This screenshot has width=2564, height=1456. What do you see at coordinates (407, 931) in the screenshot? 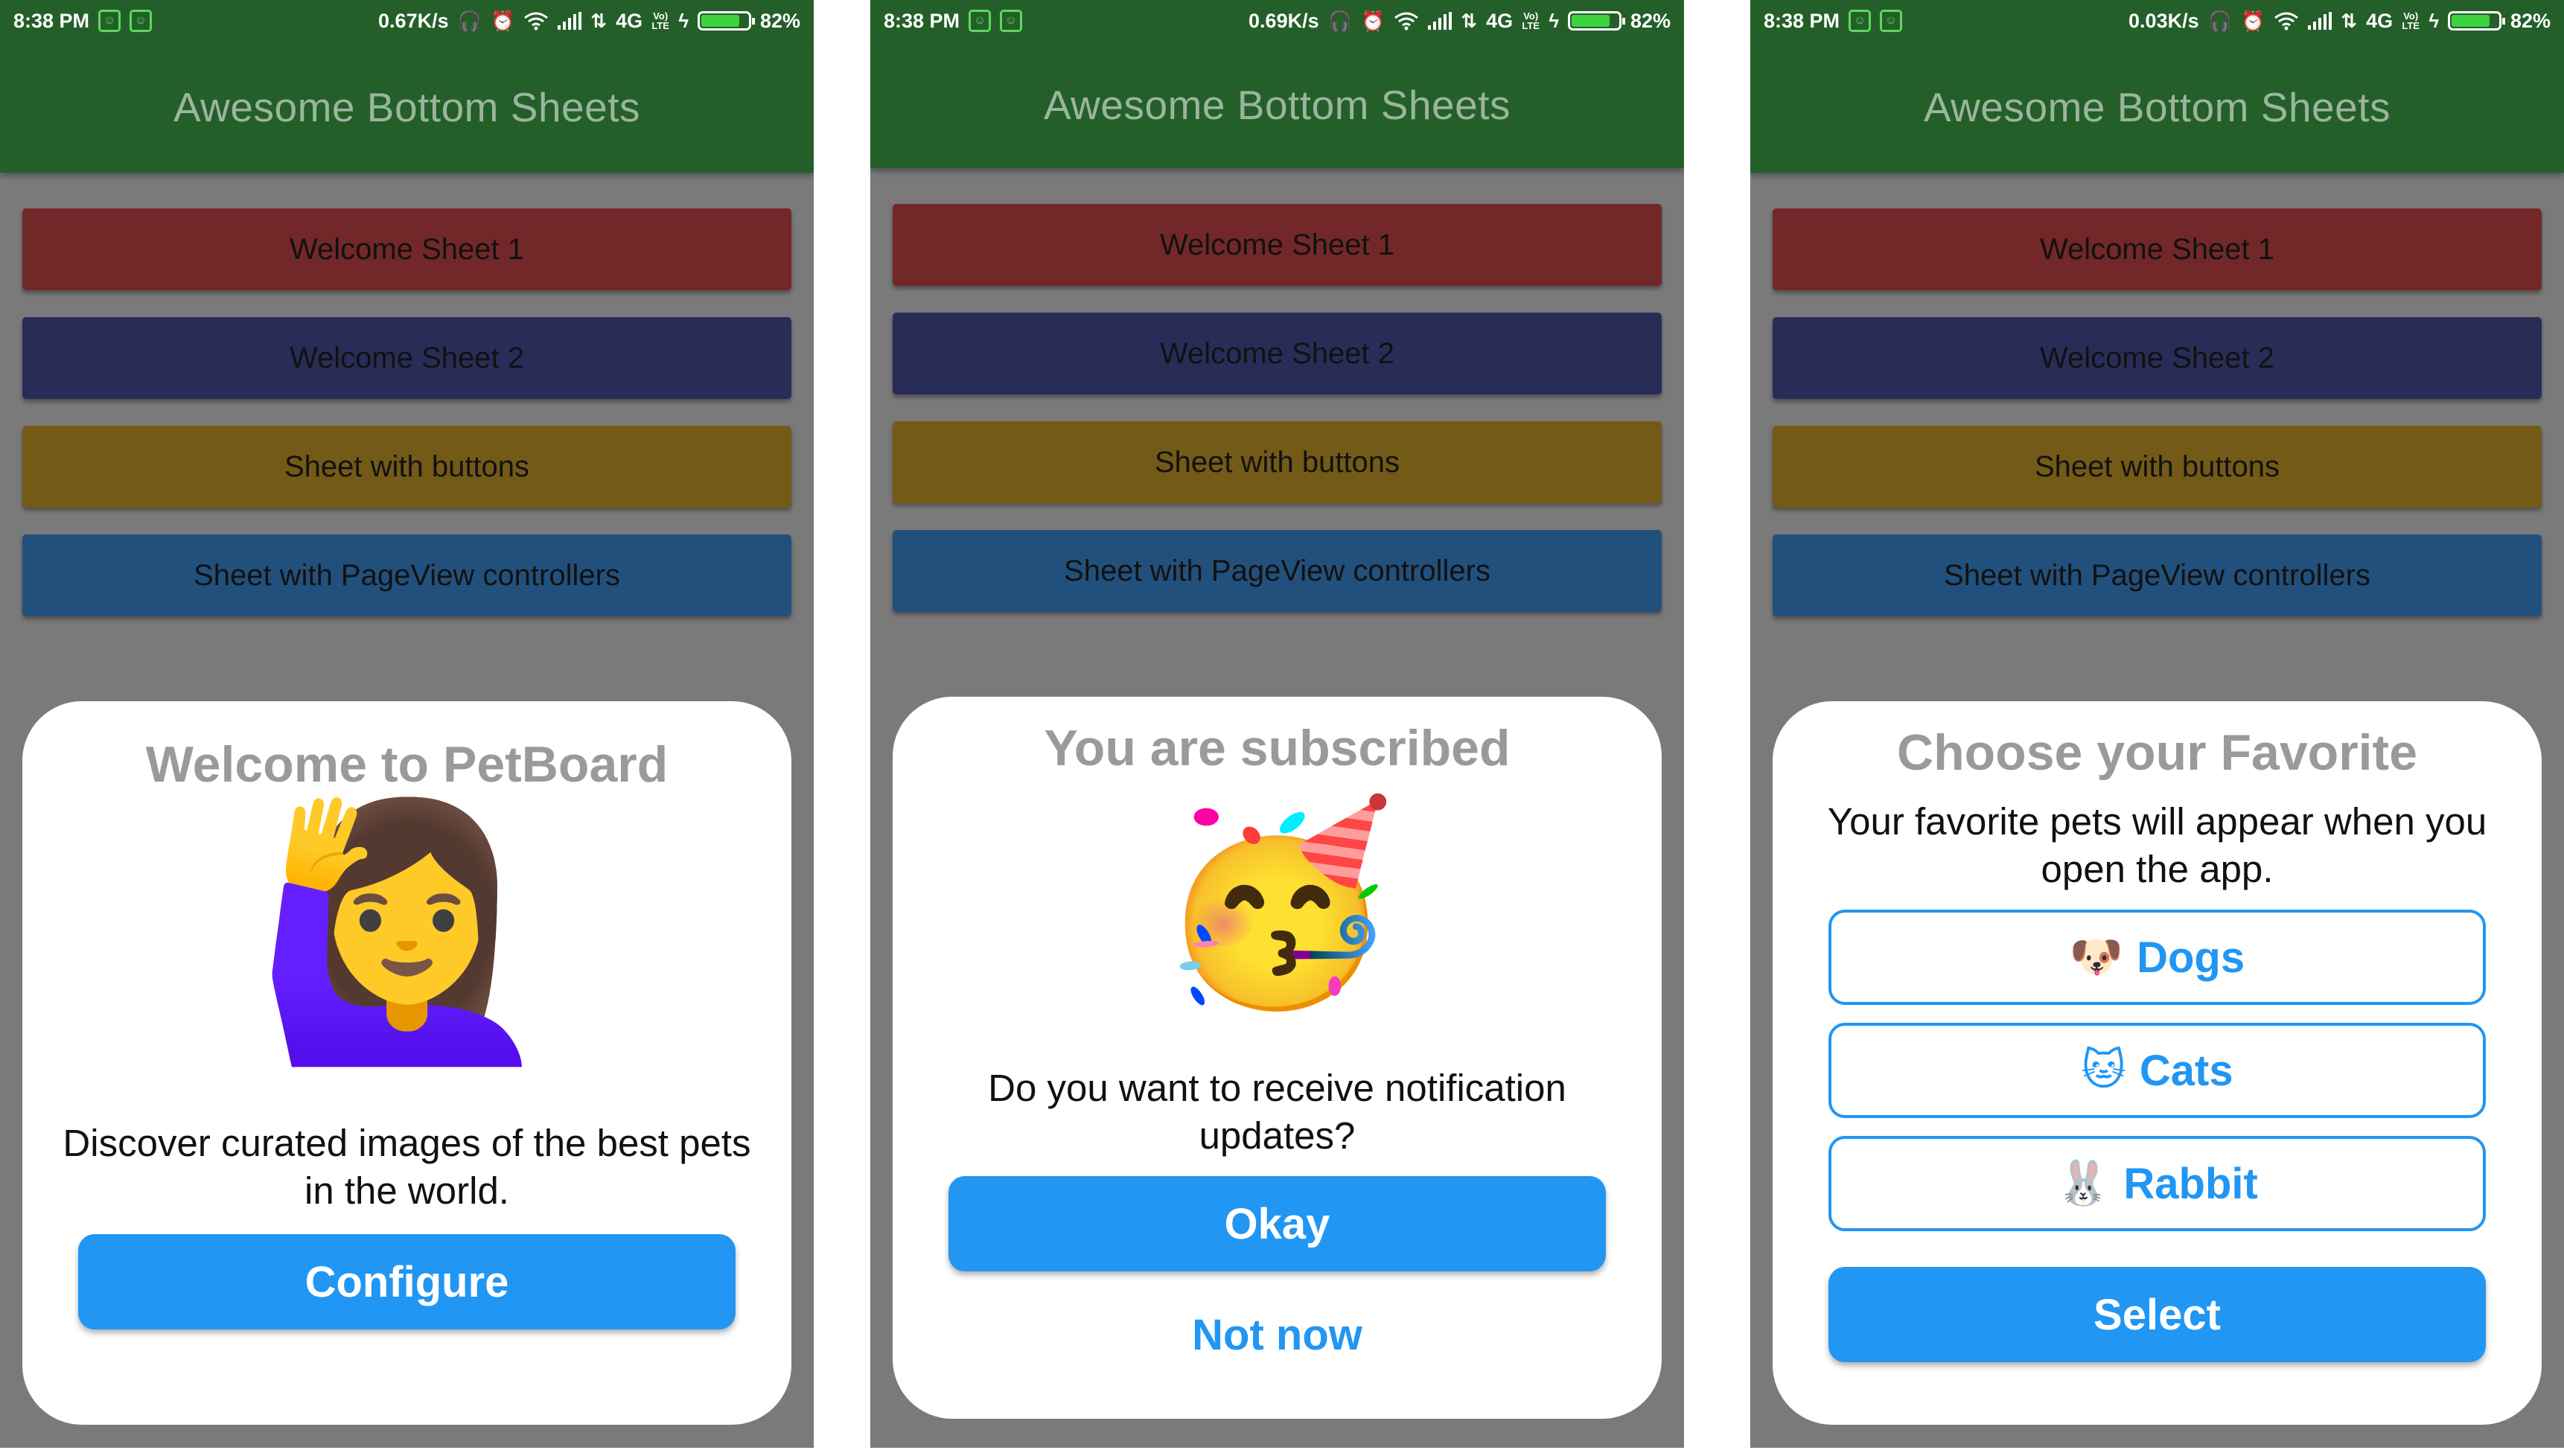
I see `woman-raising-hand-icon: 🙋‍♀️` at bounding box center [407, 931].